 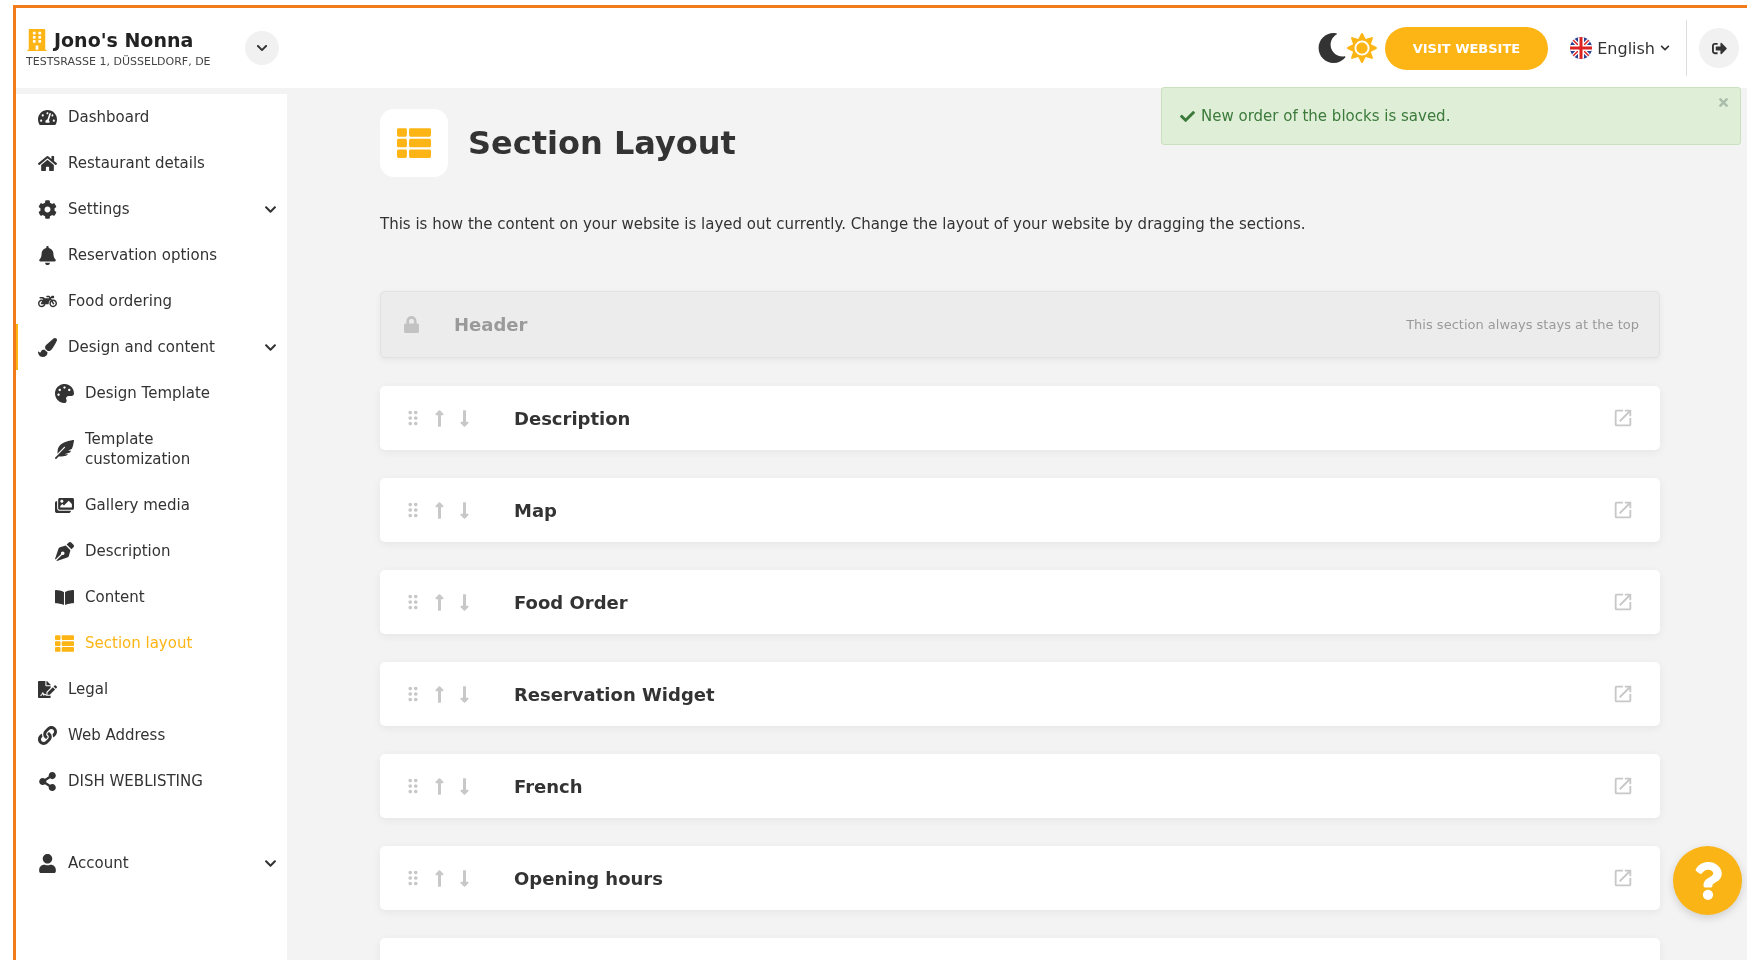 What do you see at coordinates (151, 255) in the screenshot?
I see `sidebar-item: Reservation options` at bounding box center [151, 255].